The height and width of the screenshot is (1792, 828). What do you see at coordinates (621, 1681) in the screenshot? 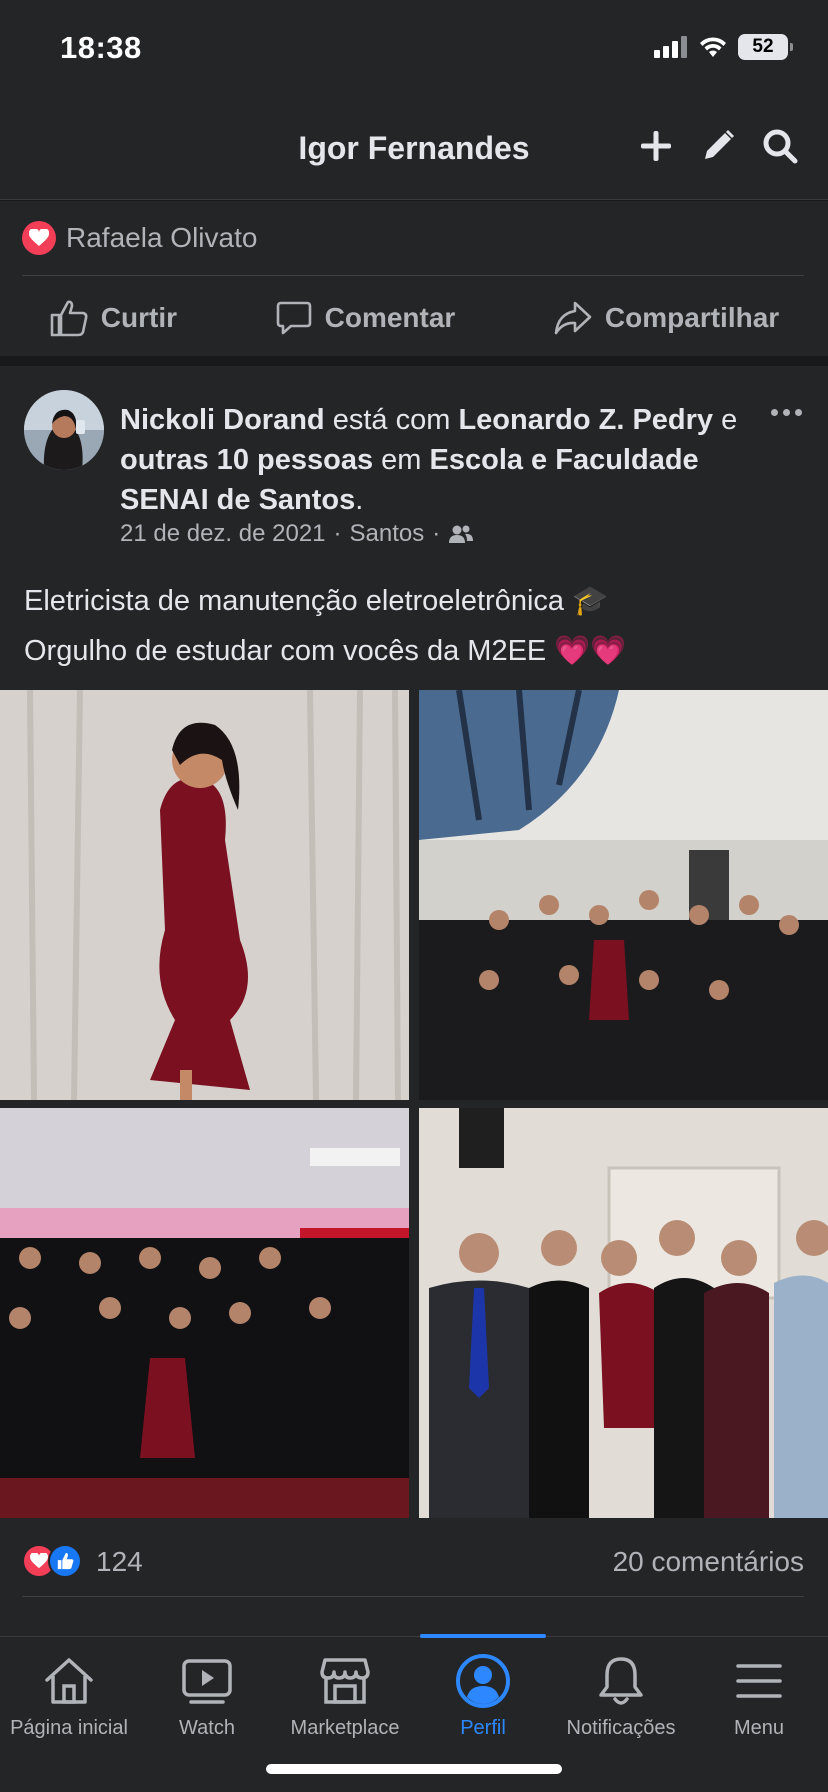
I see `bell-icon` at bounding box center [621, 1681].